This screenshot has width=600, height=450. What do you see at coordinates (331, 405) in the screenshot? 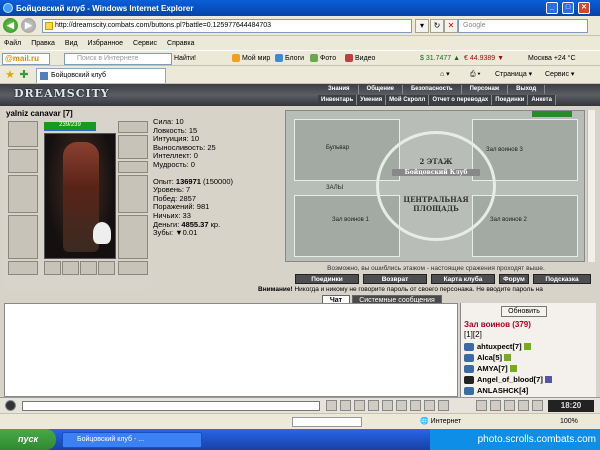
I see `clear-icon` at bounding box center [331, 405].